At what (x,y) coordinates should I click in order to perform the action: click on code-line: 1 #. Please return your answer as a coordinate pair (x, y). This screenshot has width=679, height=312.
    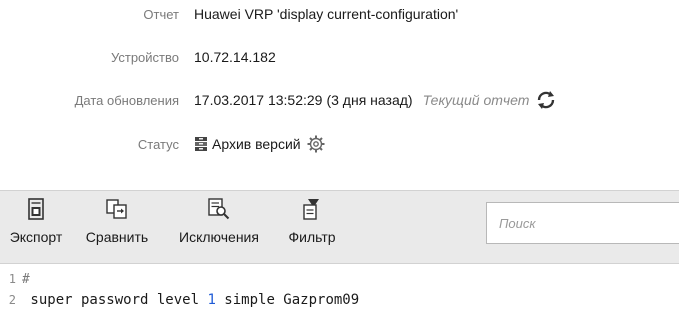
    Looking at the image, I should click on (339, 279).